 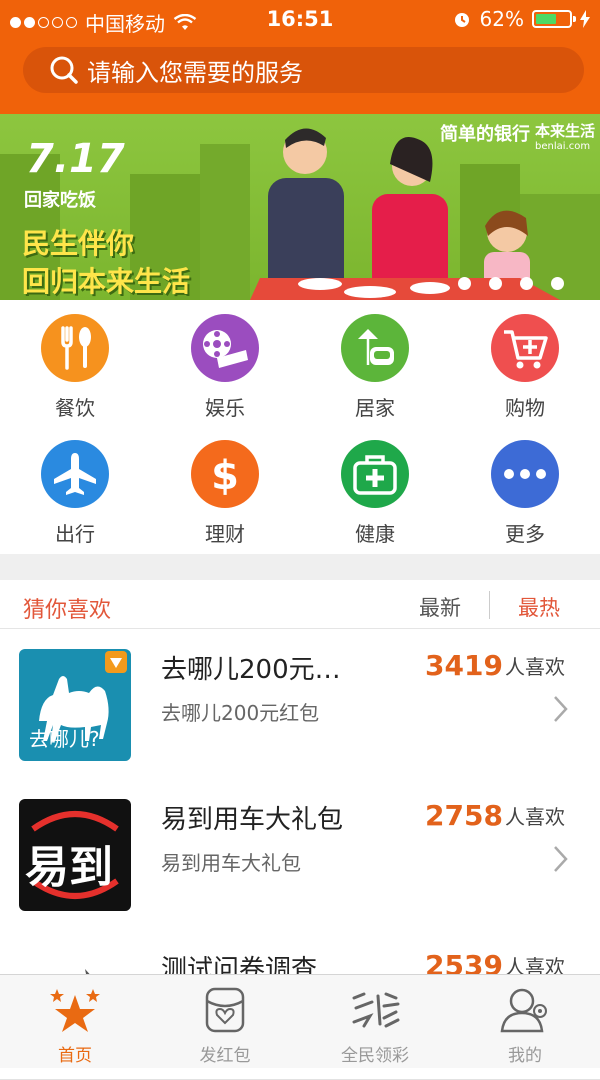 I want to click on tab-latest: 最新, so click(x=440, y=607).